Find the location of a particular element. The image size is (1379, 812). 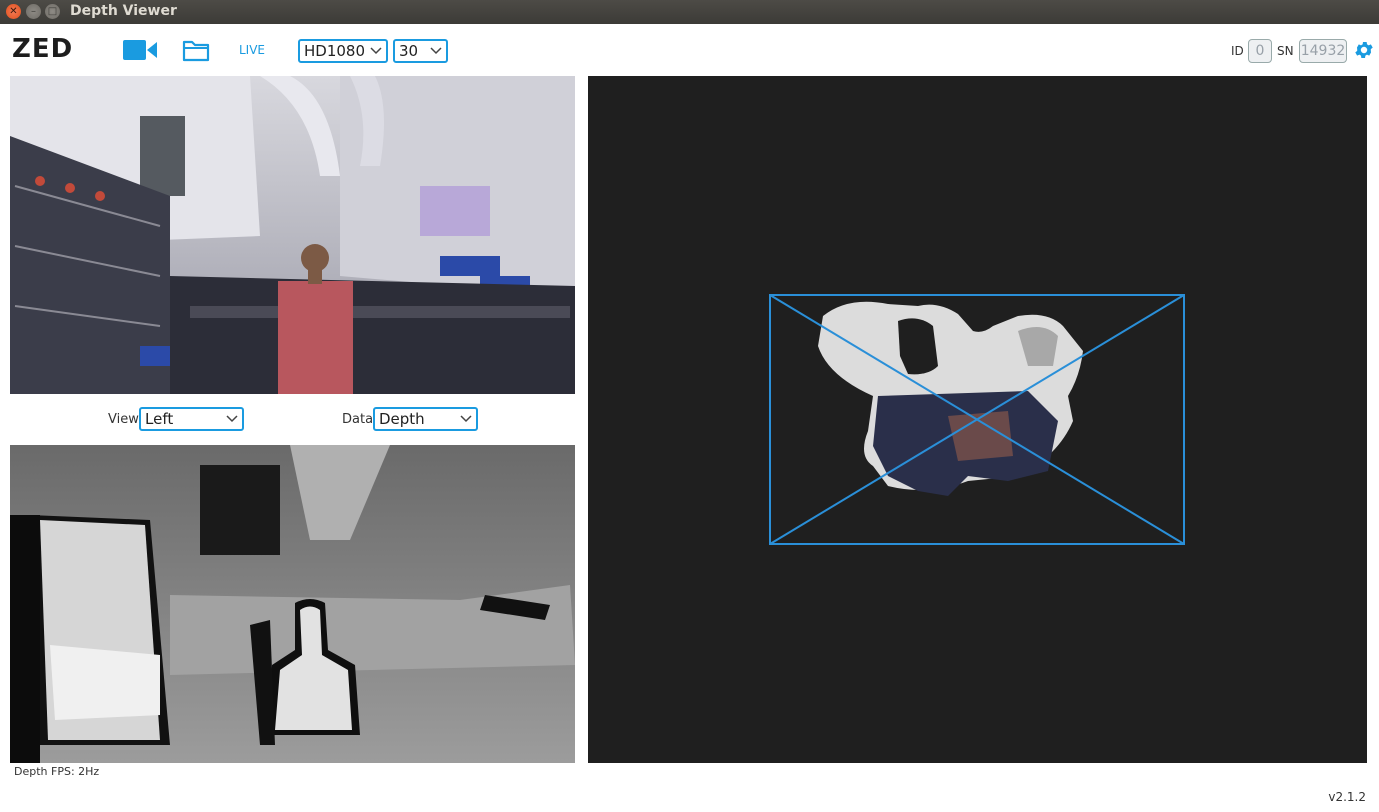

depth-fps-status: Depth FPS: 2Hz is located at coordinates (57, 771).